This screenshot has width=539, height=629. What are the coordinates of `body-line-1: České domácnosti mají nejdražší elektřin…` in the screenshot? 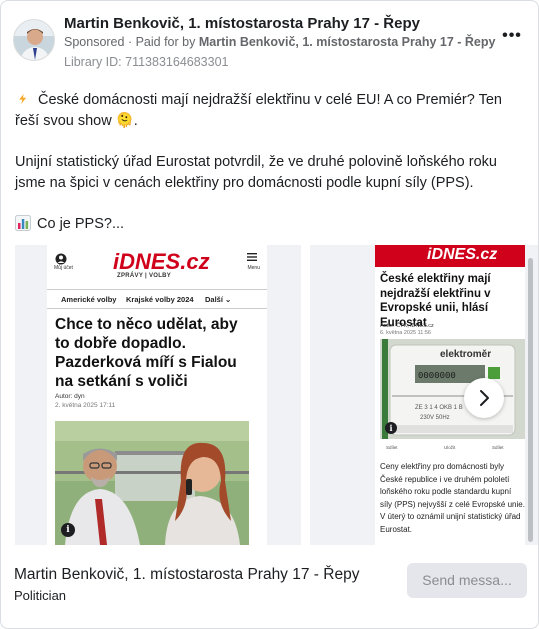 It's located at (258, 110).